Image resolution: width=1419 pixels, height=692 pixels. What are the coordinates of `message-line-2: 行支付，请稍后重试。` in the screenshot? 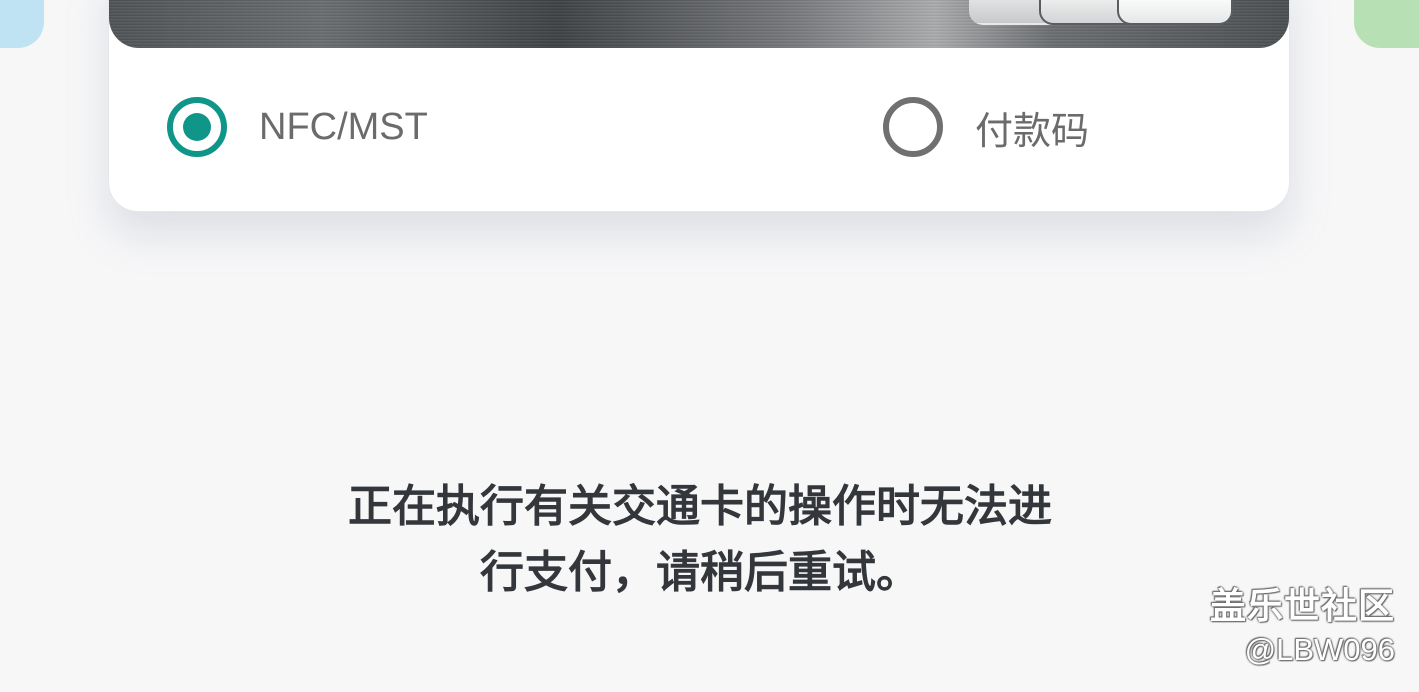 It's located at (700, 572).